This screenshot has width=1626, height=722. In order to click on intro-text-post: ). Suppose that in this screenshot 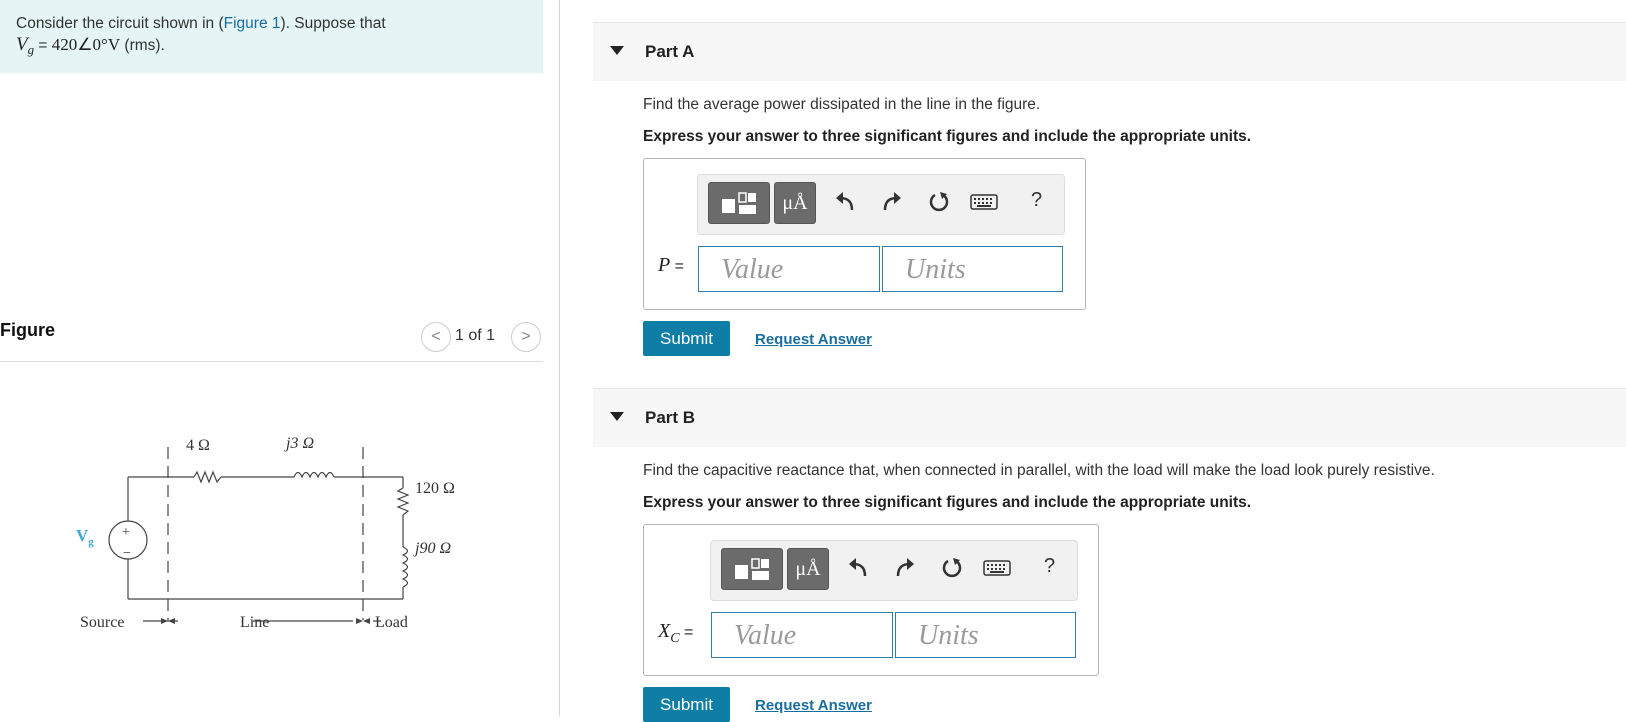, I will do `click(333, 23)`.